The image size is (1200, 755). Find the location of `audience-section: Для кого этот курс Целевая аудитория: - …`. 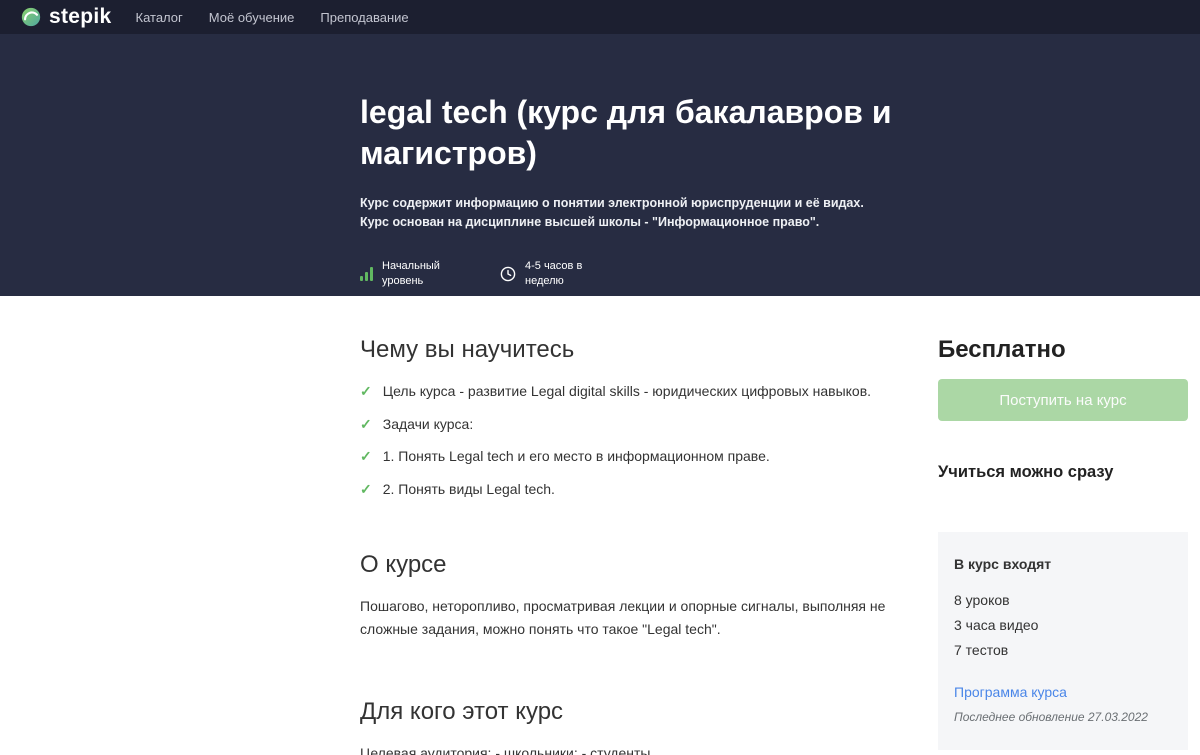

audience-section: Для кого этот курс Целевая аудитория: - … is located at coordinates (625, 726).